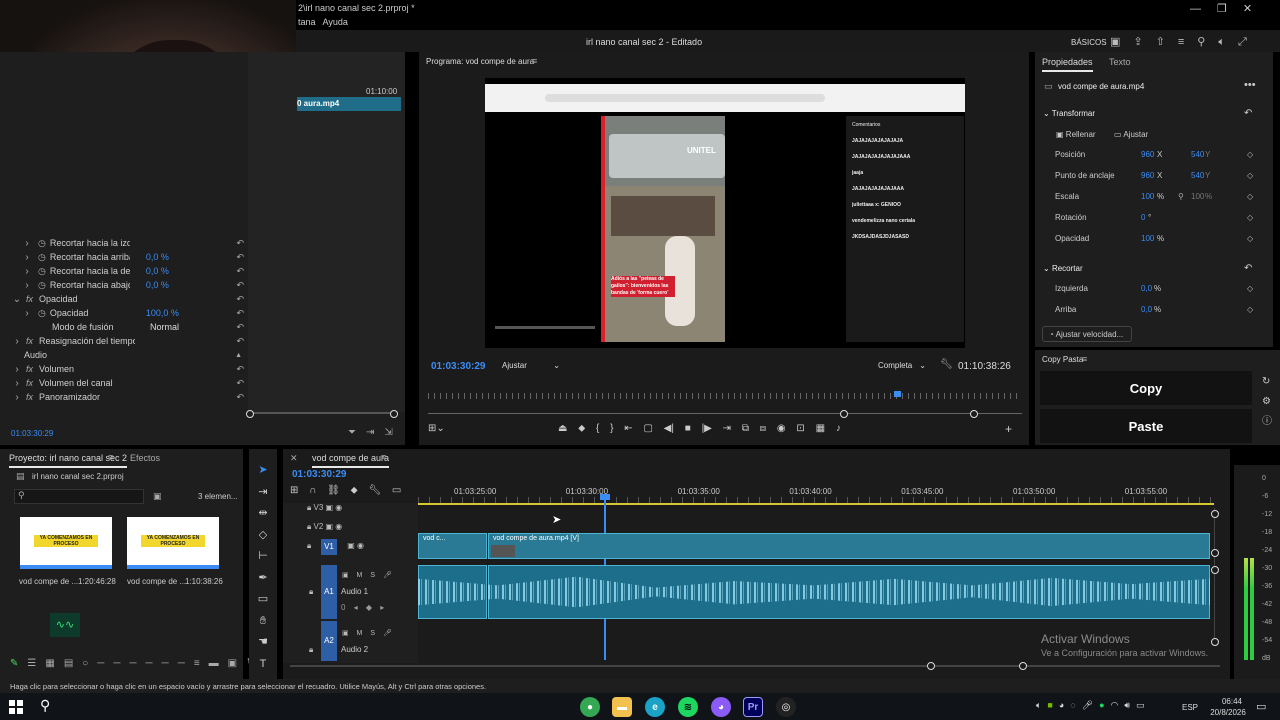  I want to click on linked-icon: ⛓︎, so click(333, 490).